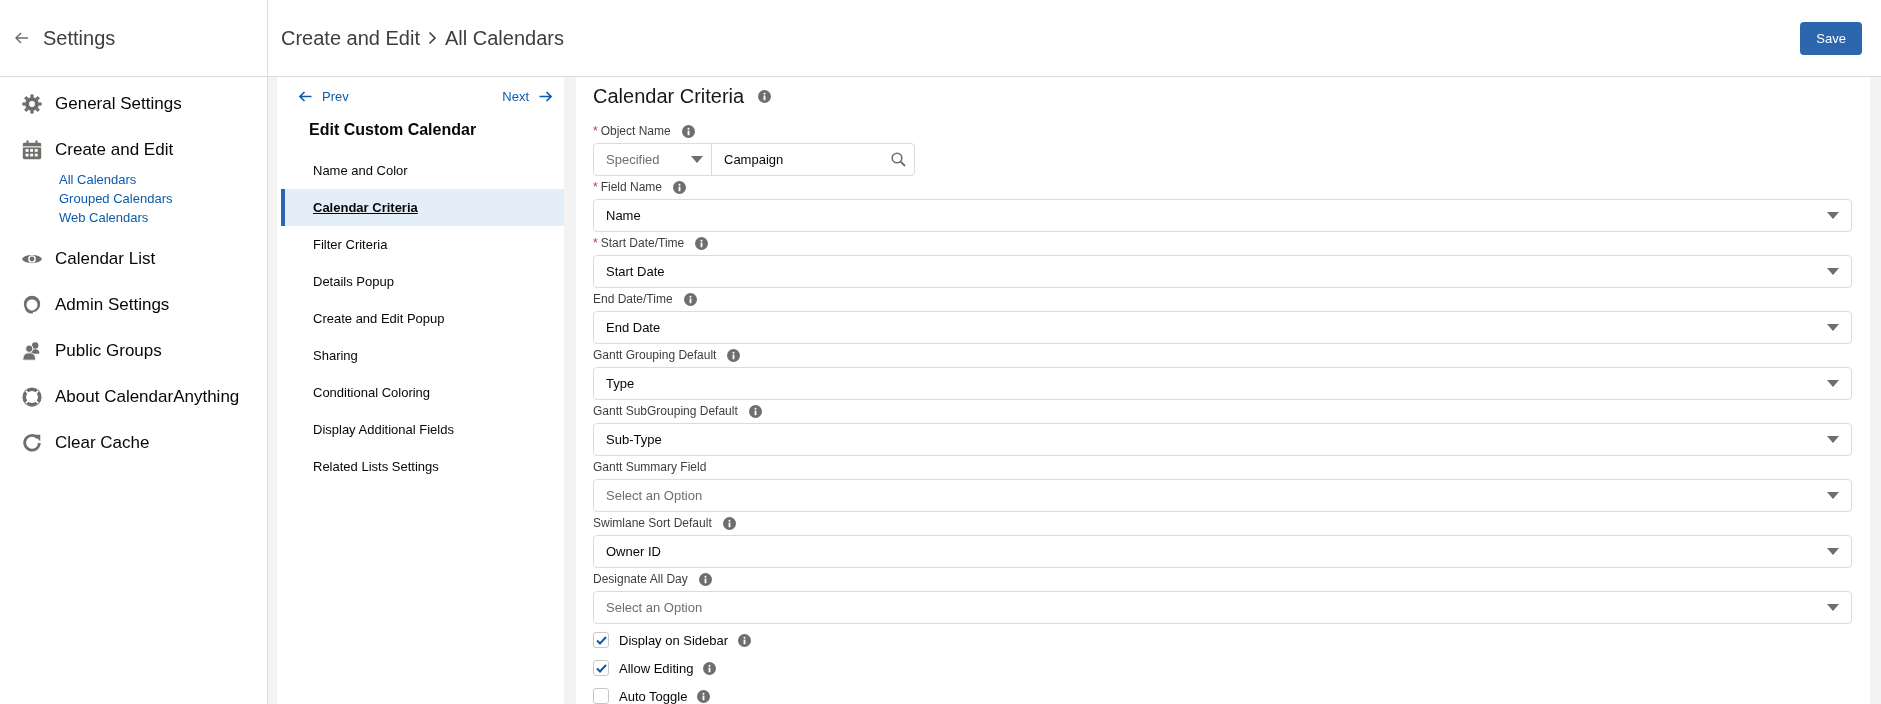 The height and width of the screenshot is (704, 1881). I want to click on select-field: Type, so click(1222, 383).